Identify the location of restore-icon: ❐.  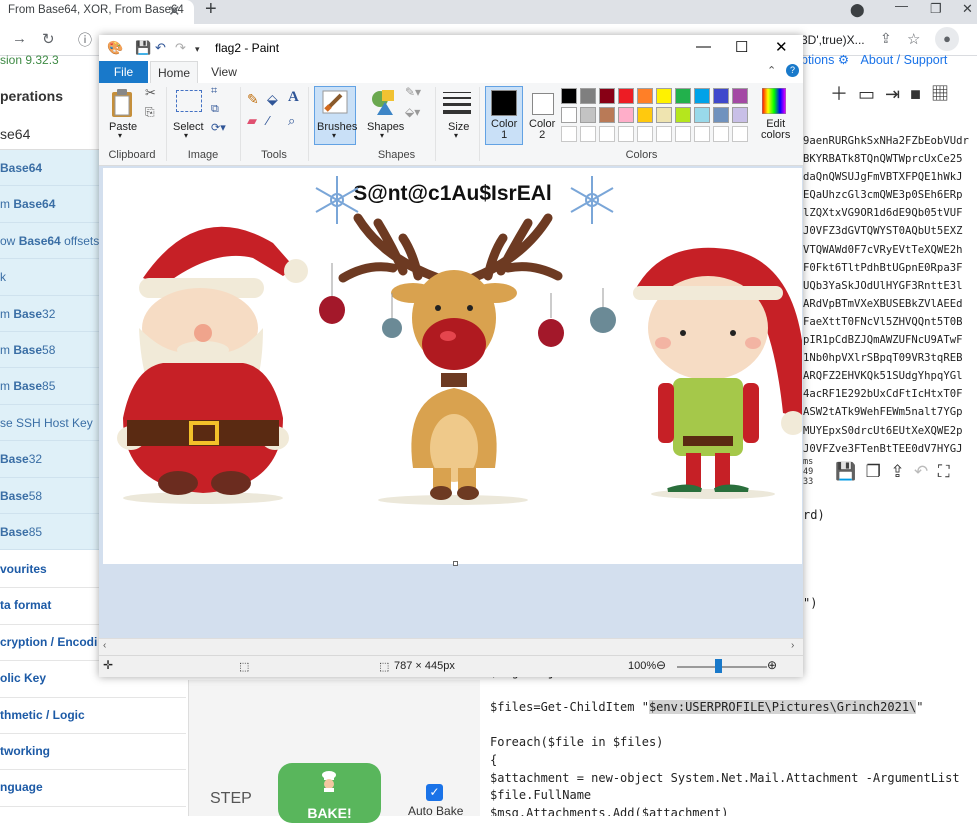
(936, 9).